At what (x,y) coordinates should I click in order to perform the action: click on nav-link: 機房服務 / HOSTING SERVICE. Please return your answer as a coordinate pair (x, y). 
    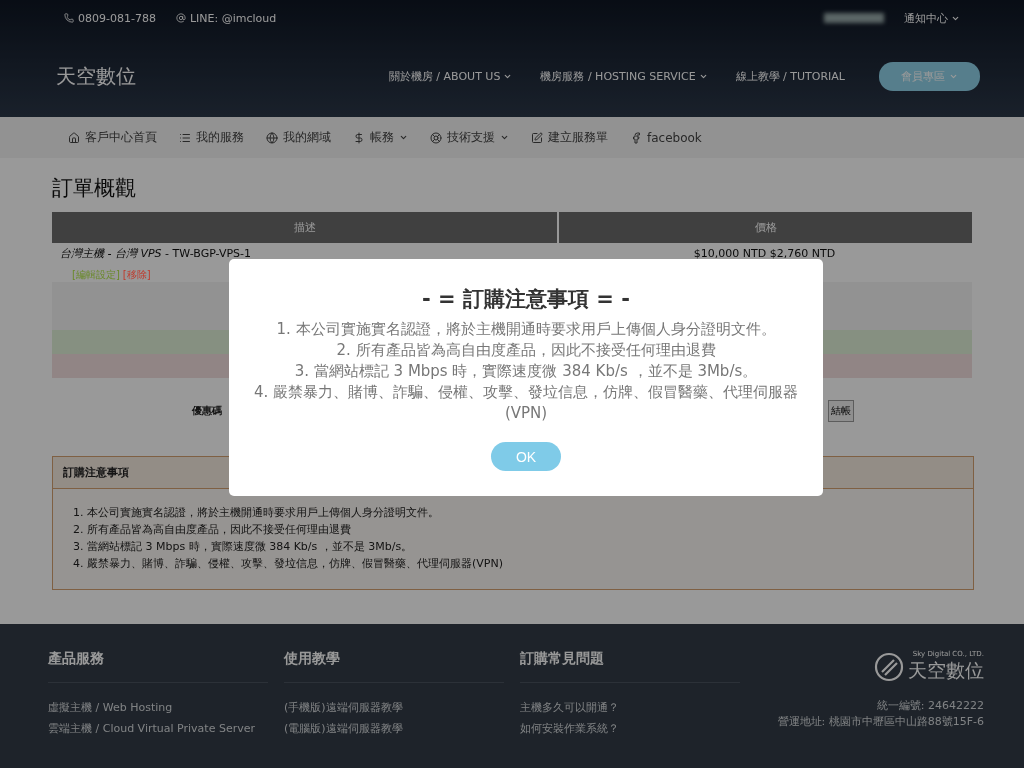
    Looking at the image, I should click on (624, 76).